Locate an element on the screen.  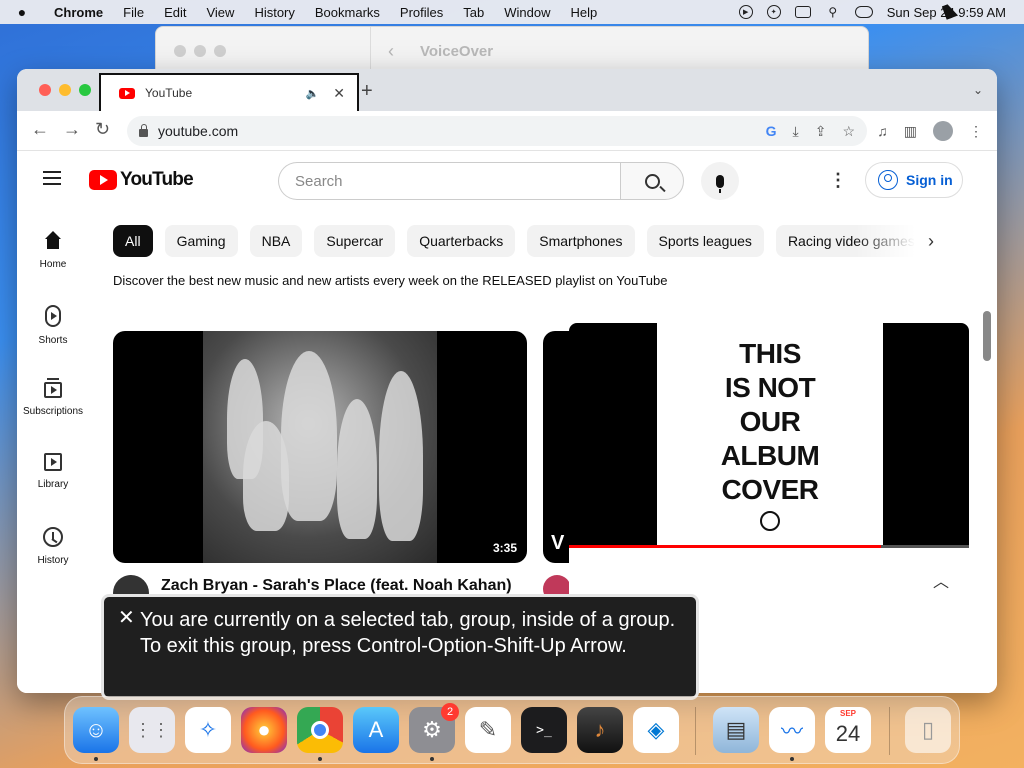
thumbnail-figure is located at coordinates (309, 436).